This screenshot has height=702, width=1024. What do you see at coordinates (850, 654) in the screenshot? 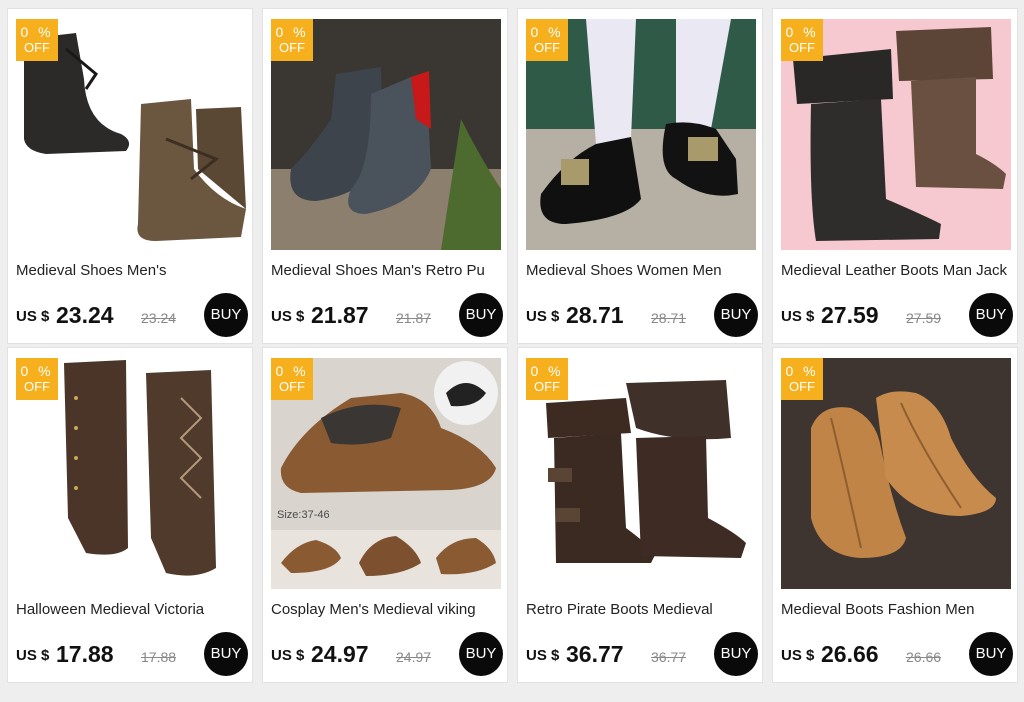
I see `price: 26.66` at bounding box center [850, 654].